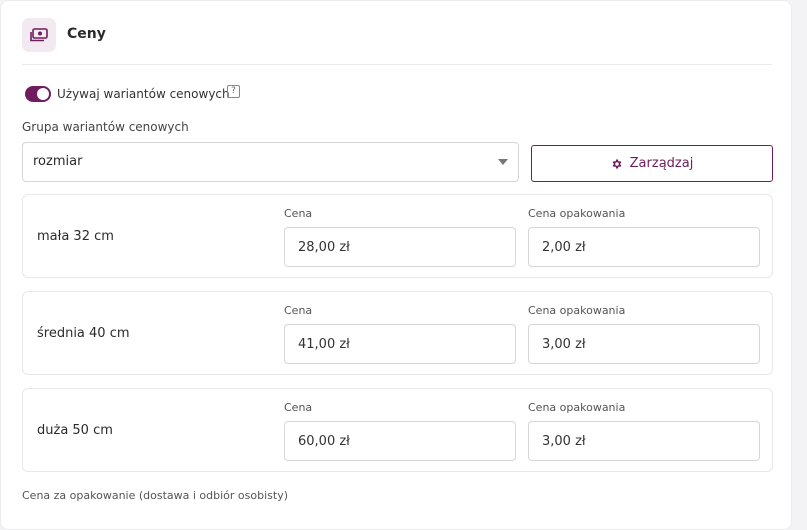  What do you see at coordinates (75, 430) in the screenshot?
I see `variant-name: duża 50 cm` at bounding box center [75, 430].